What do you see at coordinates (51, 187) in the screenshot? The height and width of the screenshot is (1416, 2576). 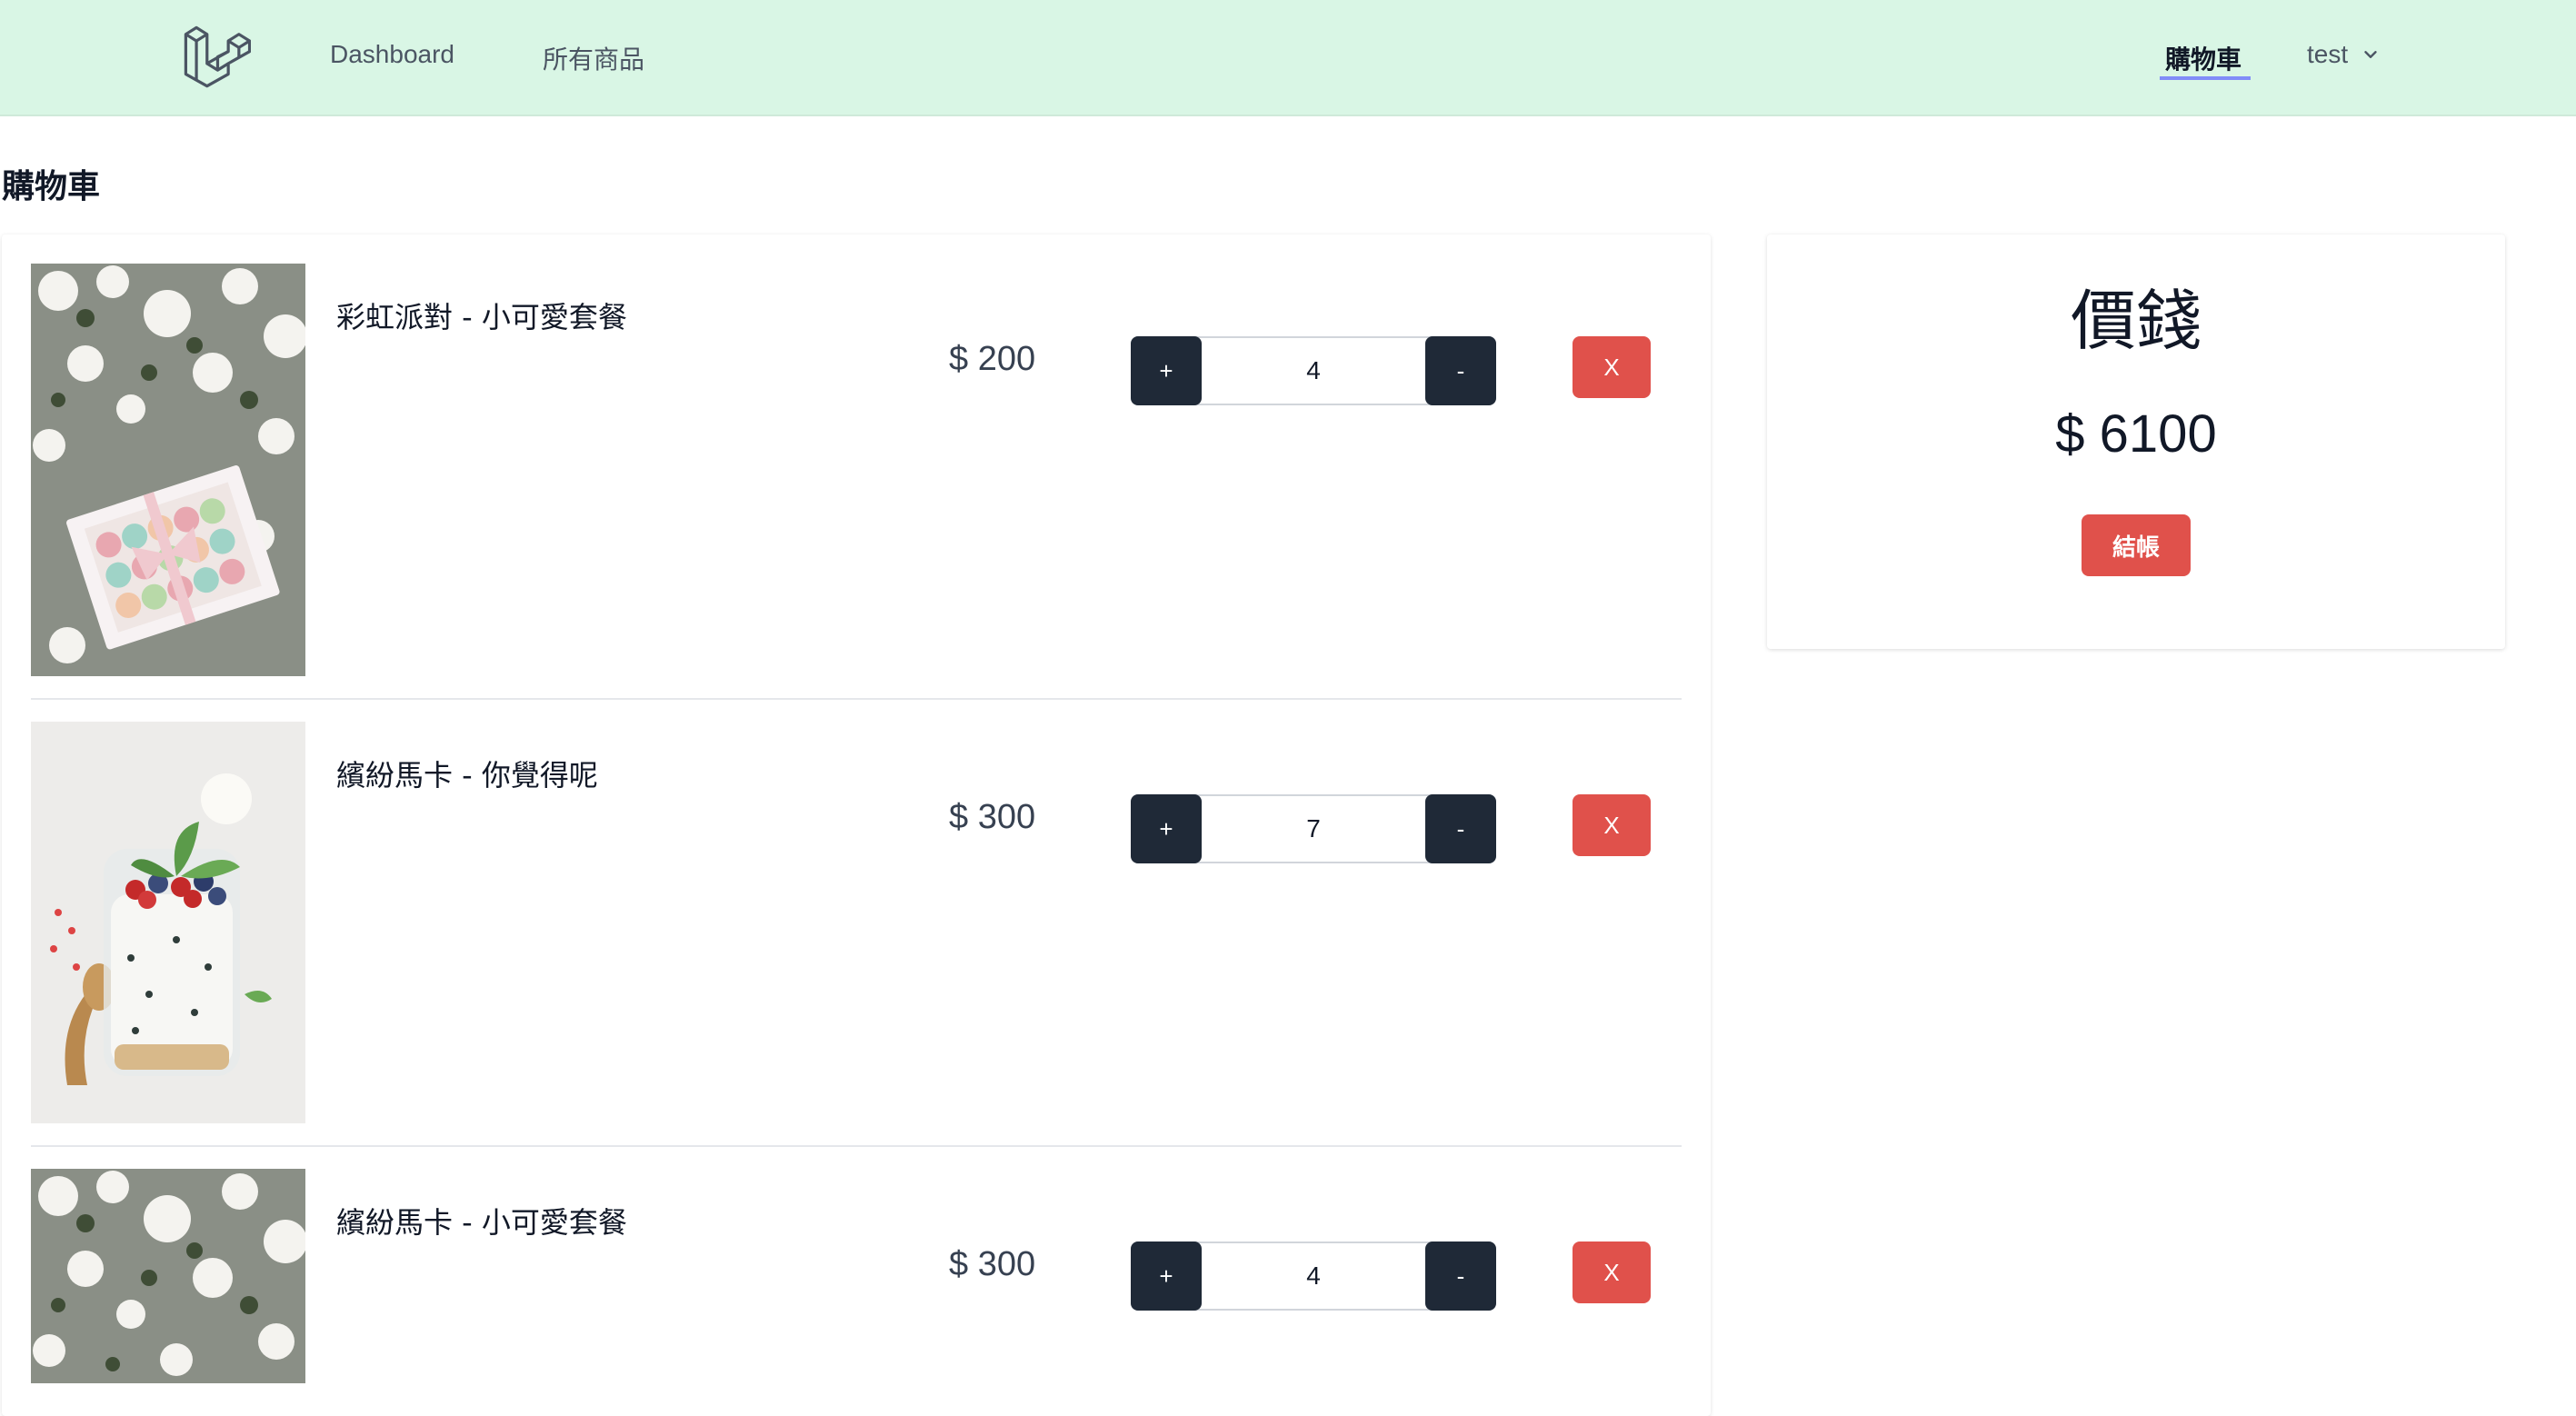 I see `page-title: 購物車` at bounding box center [51, 187].